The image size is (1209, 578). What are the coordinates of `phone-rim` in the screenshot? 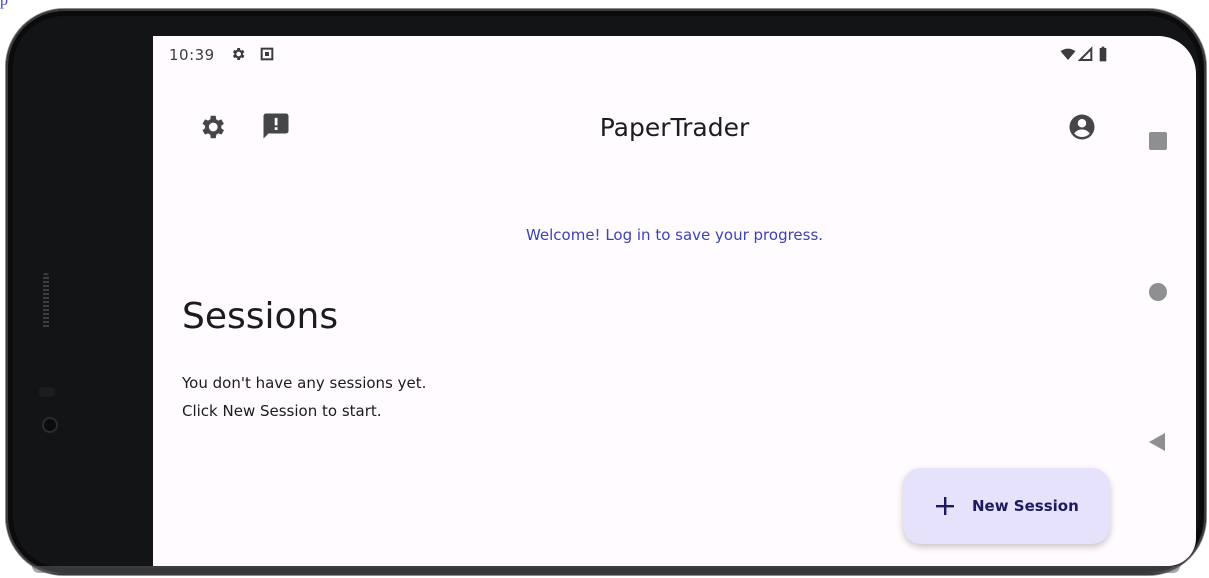 It's located at (606, 569).